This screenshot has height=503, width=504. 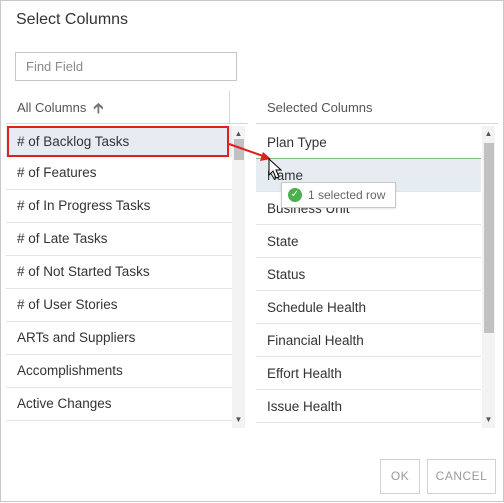 What do you see at coordinates (72, 19) in the screenshot?
I see `dialog-title: Select Columns` at bounding box center [72, 19].